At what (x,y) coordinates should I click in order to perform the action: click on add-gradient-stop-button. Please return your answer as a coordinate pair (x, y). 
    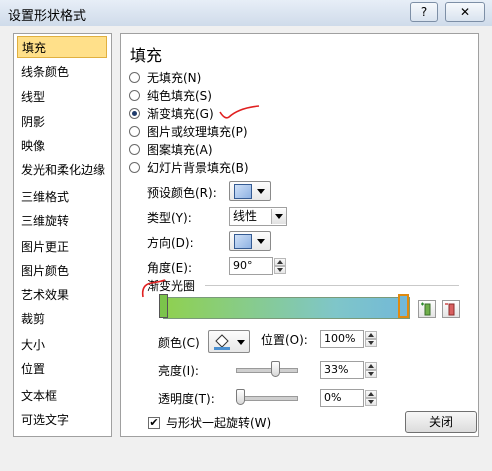
    Looking at the image, I should click on (427, 309).